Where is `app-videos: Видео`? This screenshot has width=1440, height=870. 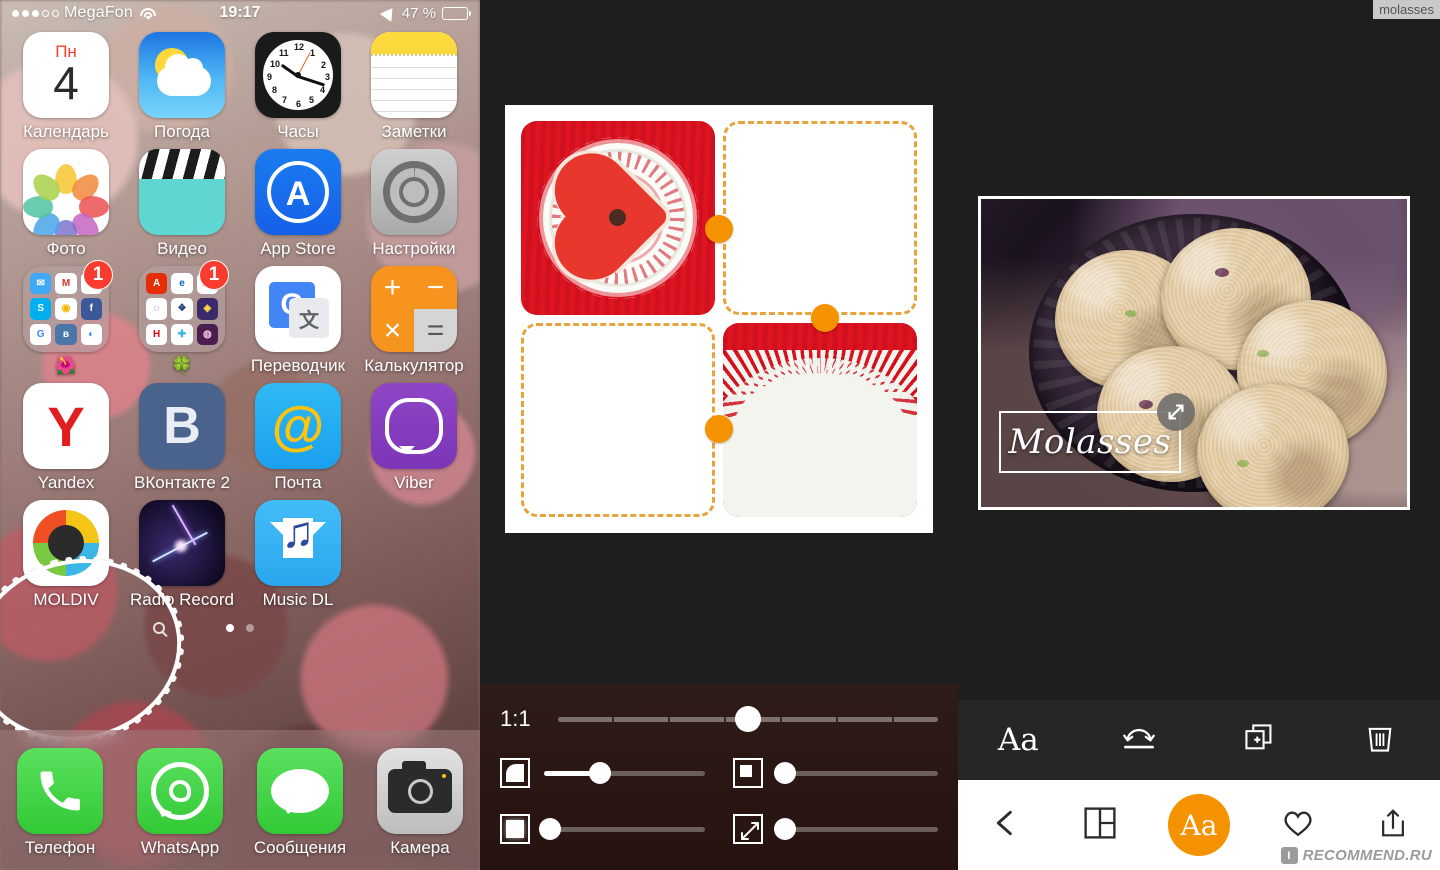 app-videos: Видео is located at coordinates (182, 204).